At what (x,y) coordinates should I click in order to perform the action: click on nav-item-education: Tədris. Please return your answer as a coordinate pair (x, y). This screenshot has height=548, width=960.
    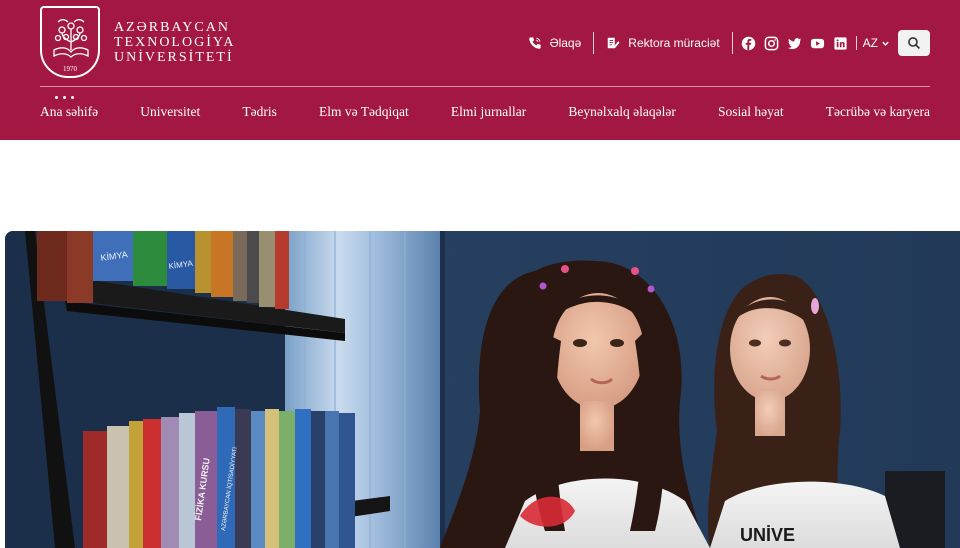
    Looking at the image, I should click on (259, 112).